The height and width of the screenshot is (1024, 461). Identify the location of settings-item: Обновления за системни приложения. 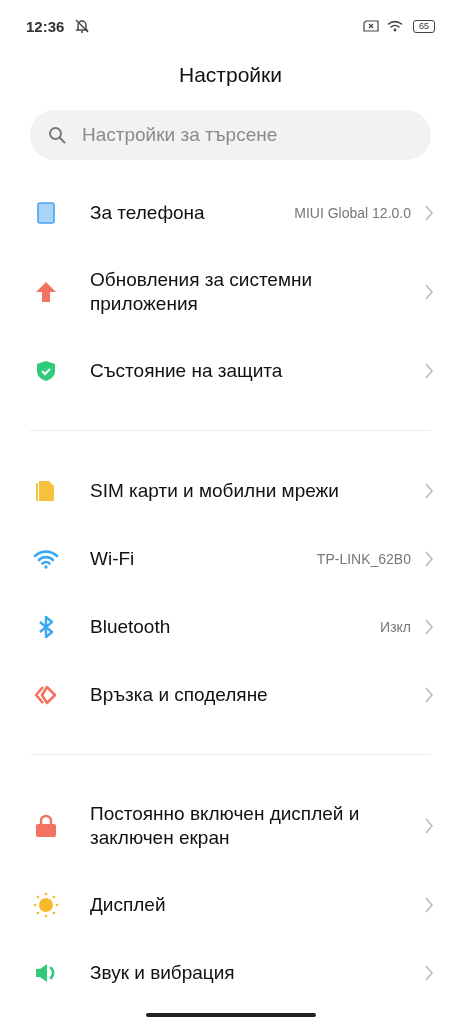
(230, 292).